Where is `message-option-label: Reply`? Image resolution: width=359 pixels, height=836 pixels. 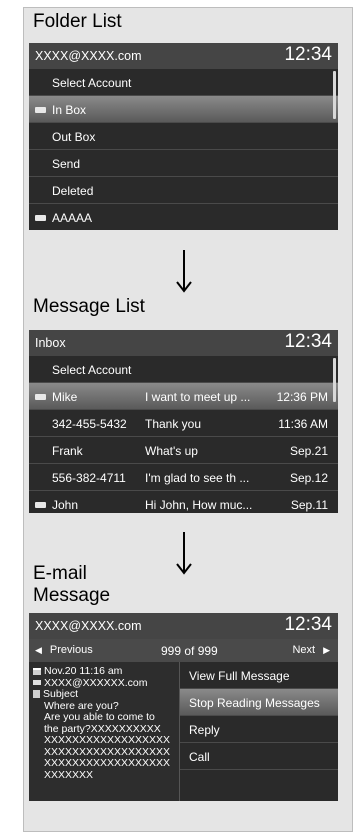 message-option-label: Reply is located at coordinates (204, 730).